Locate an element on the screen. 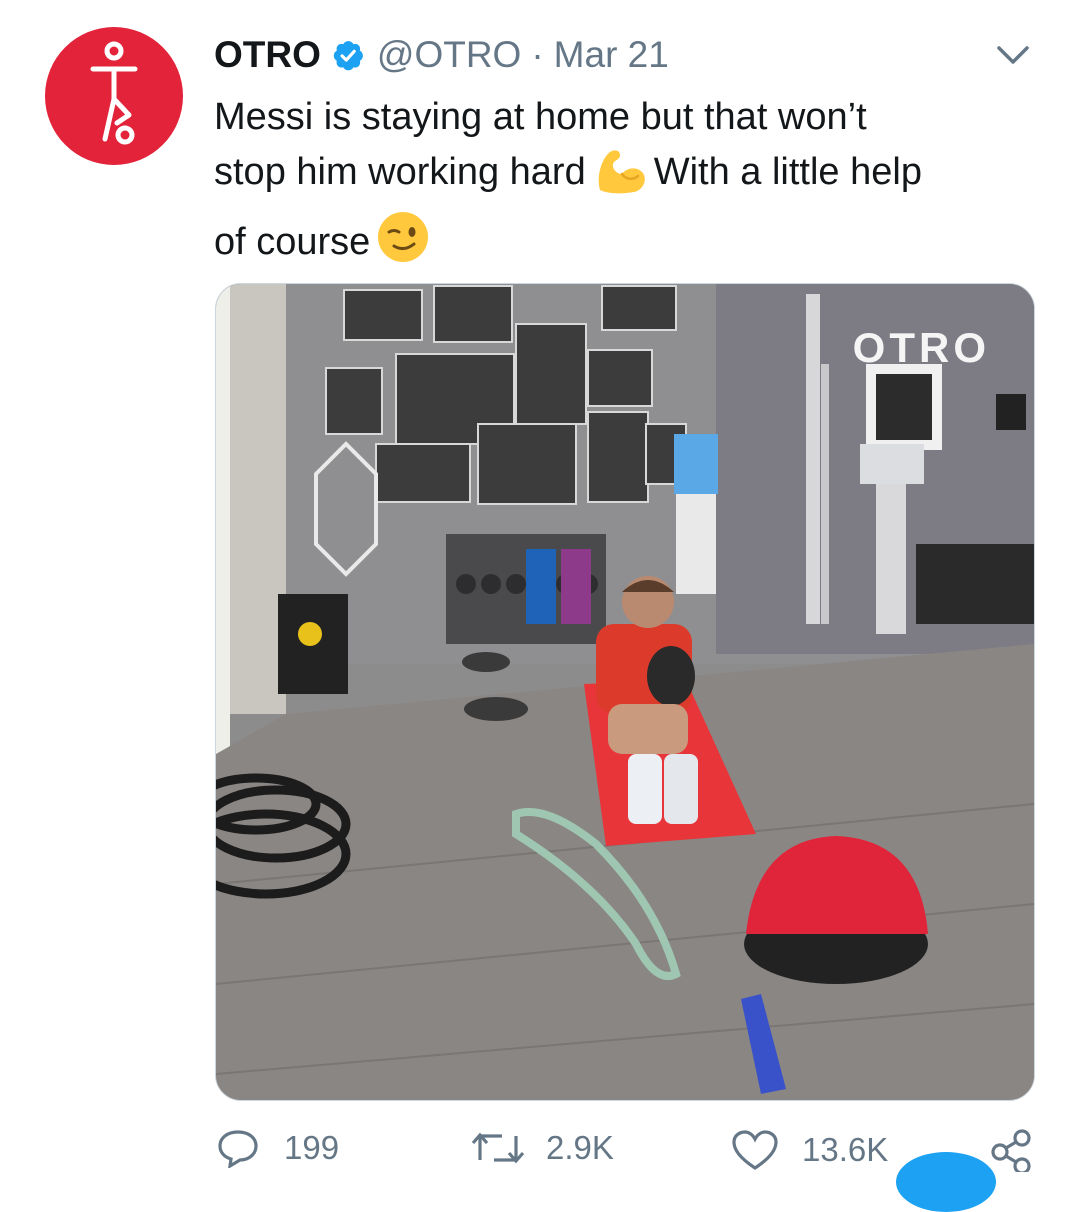 Image resolution: width=1076 pixels, height=1212 pixels. tweet-text-line: Messi is staying at home but that won’t is located at coordinates (540, 117).